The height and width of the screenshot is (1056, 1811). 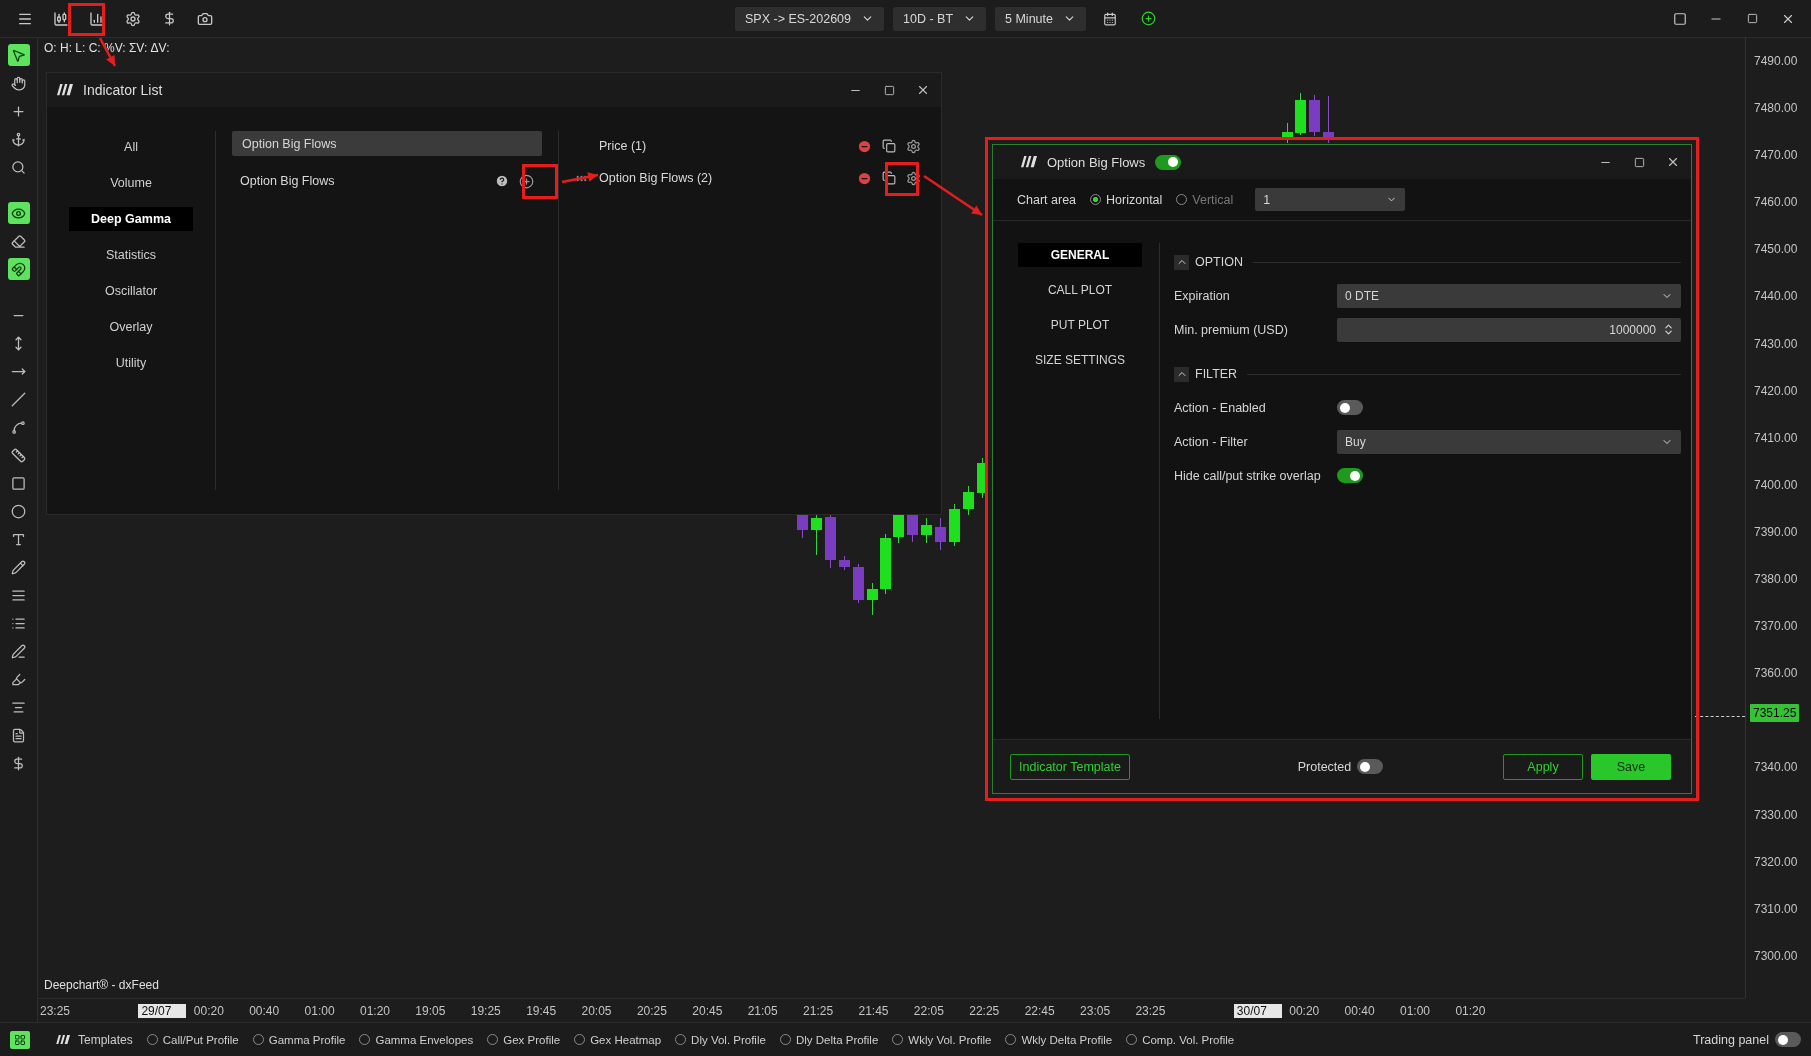 What do you see at coordinates (618, 1039) in the screenshot?
I see `profile-option: Gex Heatmap` at bounding box center [618, 1039].